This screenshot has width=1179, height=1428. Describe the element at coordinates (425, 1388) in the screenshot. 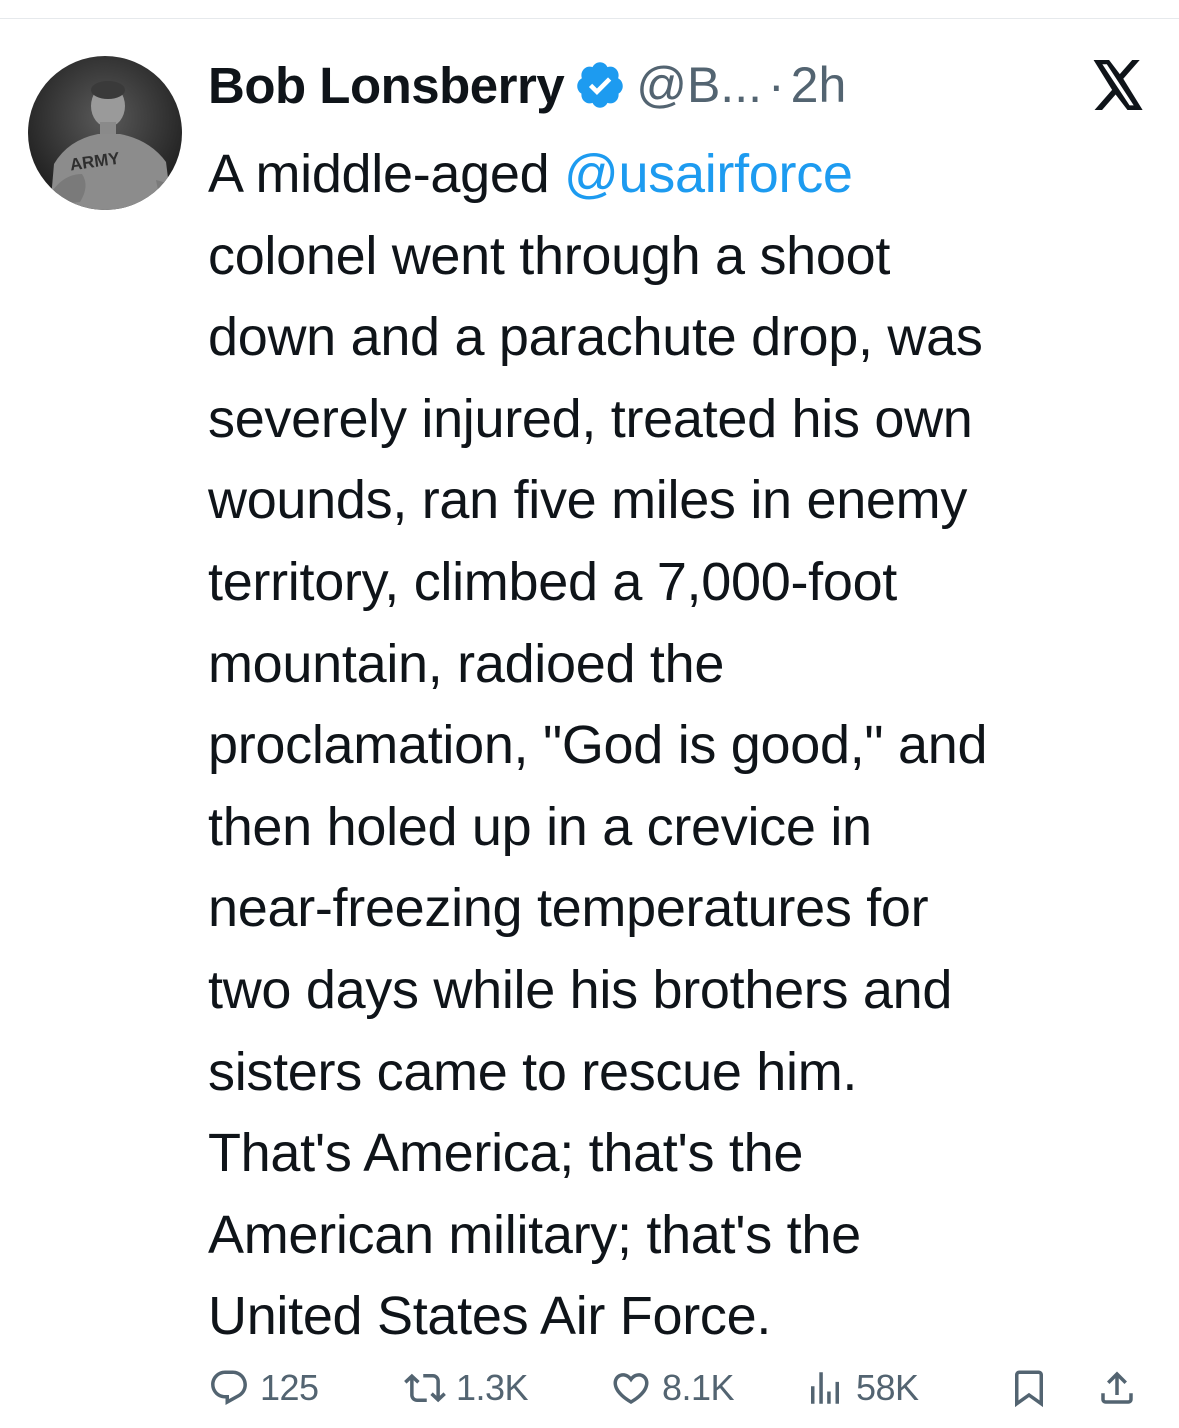

I see `repost-icon` at that location.